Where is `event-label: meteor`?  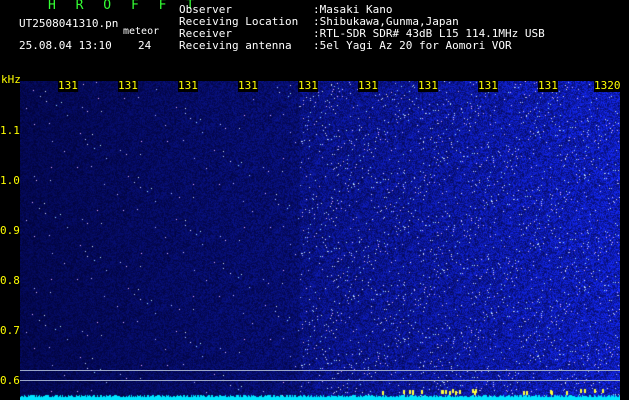 event-label: meteor is located at coordinates (141, 31).